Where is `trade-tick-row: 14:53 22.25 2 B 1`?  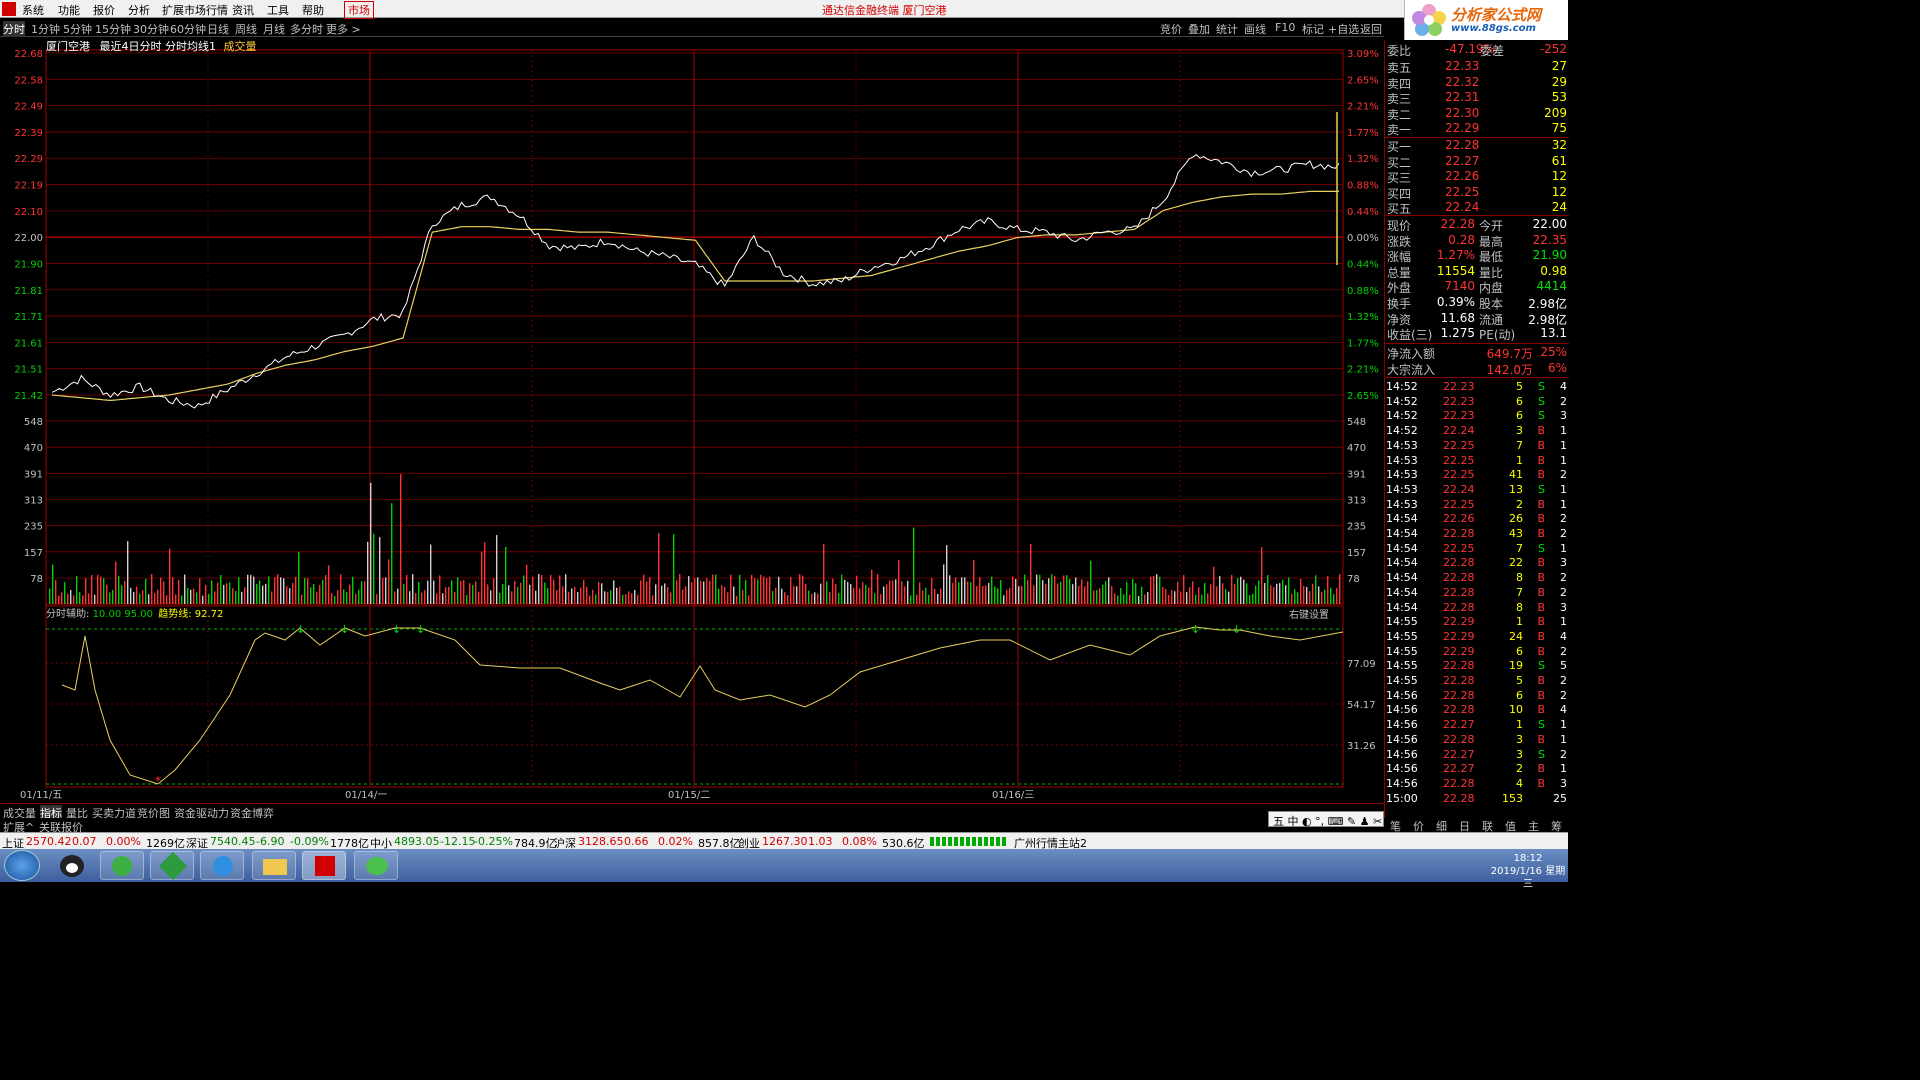 trade-tick-row: 14:53 22.25 2 B 1 is located at coordinates (1477, 505).